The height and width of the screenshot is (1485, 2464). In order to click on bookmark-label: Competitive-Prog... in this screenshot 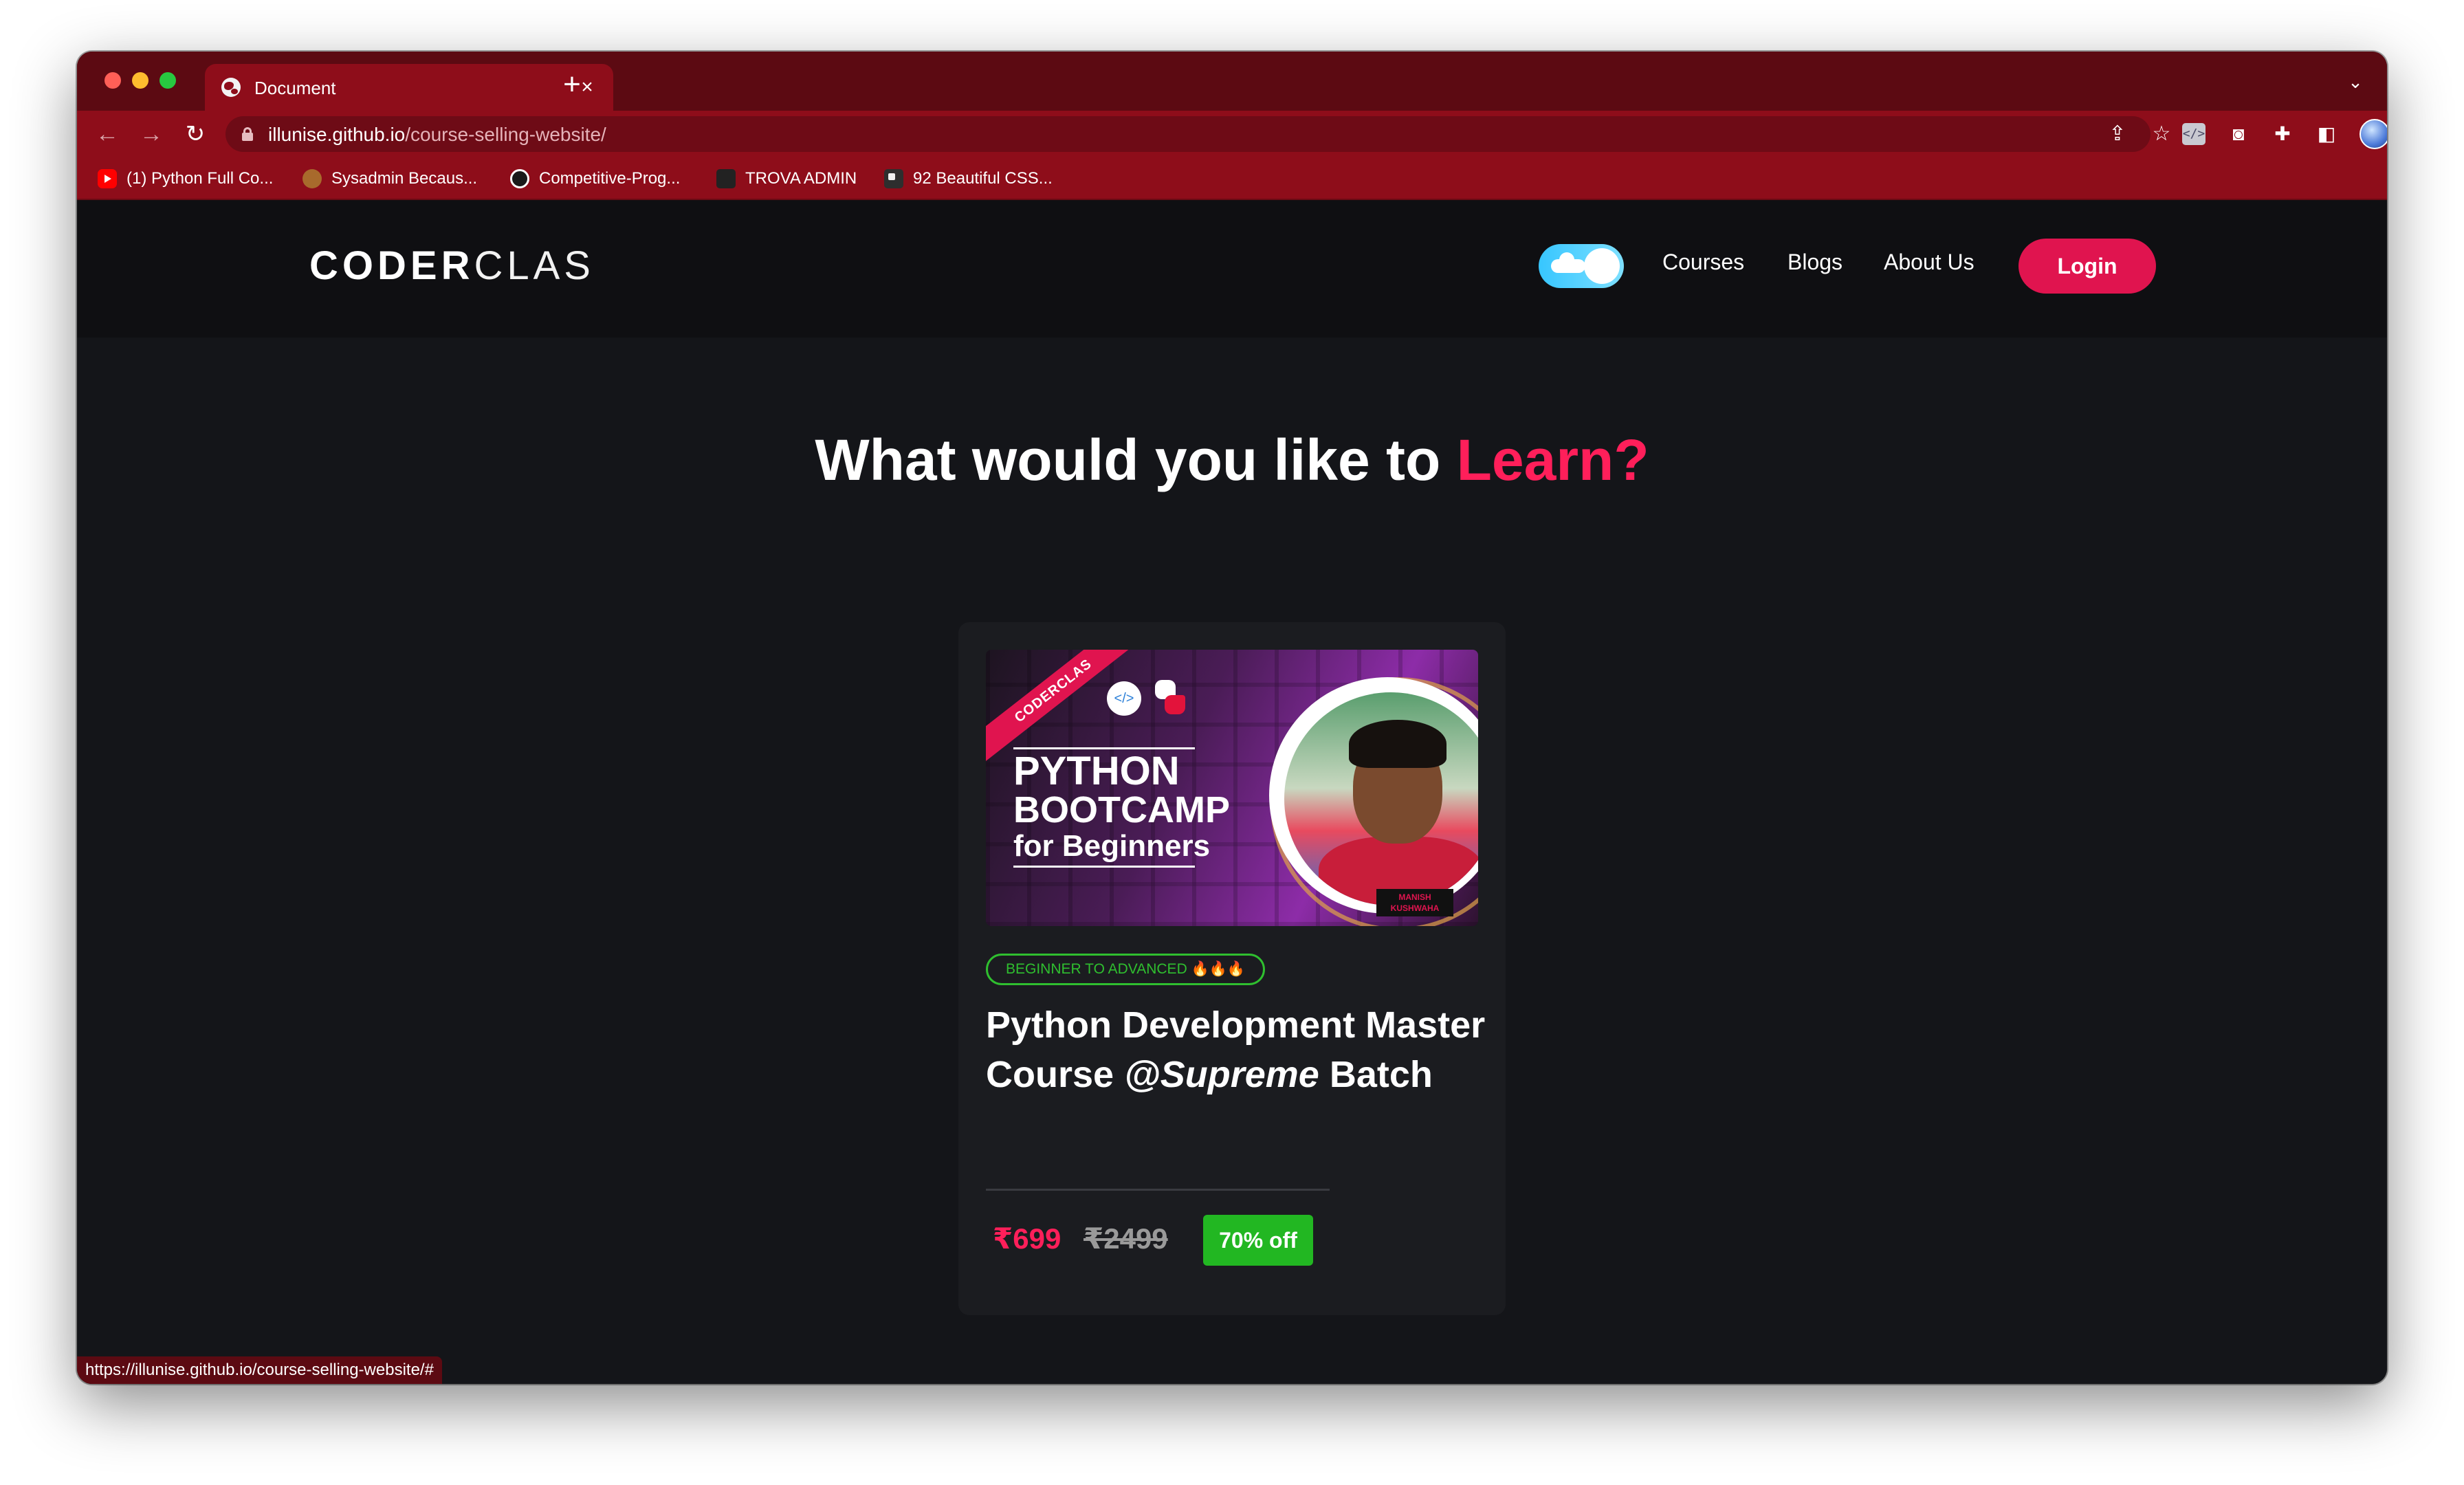, I will do `click(610, 178)`.